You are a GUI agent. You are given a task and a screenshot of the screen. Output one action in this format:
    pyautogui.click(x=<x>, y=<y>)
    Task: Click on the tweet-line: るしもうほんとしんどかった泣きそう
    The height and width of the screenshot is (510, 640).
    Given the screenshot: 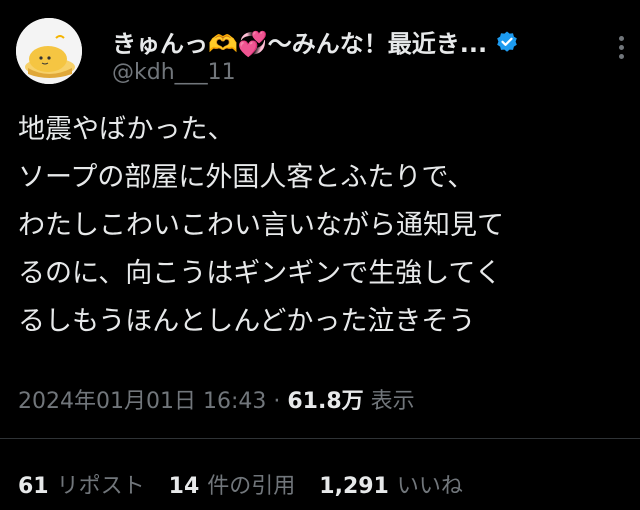 What is the action you would take?
    pyautogui.click(x=247, y=321)
    